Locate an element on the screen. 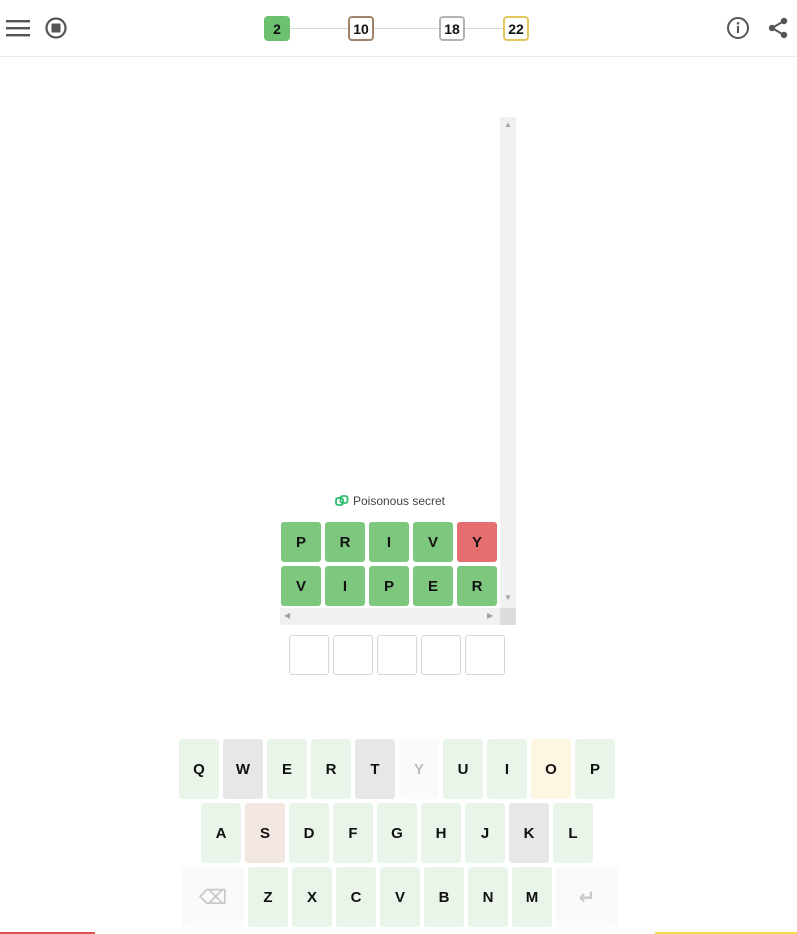 The image size is (797, 934). milestone-18: 18 is located at coordinates (452, 28).